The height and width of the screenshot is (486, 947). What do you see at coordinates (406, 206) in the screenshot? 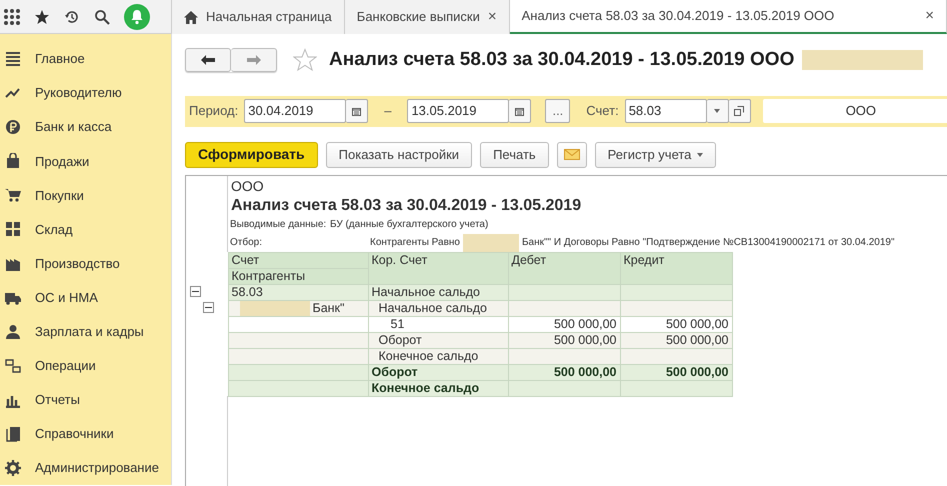
I see `report-title: Анализ счета 58.03 за 30.04.2019 - 13.05.2019` at bounding box center [406, 206].